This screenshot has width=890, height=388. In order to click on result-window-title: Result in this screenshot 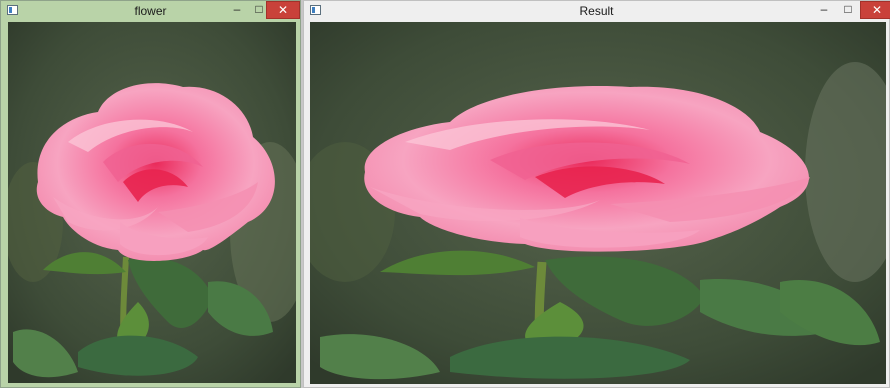, I will do `click(596, 11)`.